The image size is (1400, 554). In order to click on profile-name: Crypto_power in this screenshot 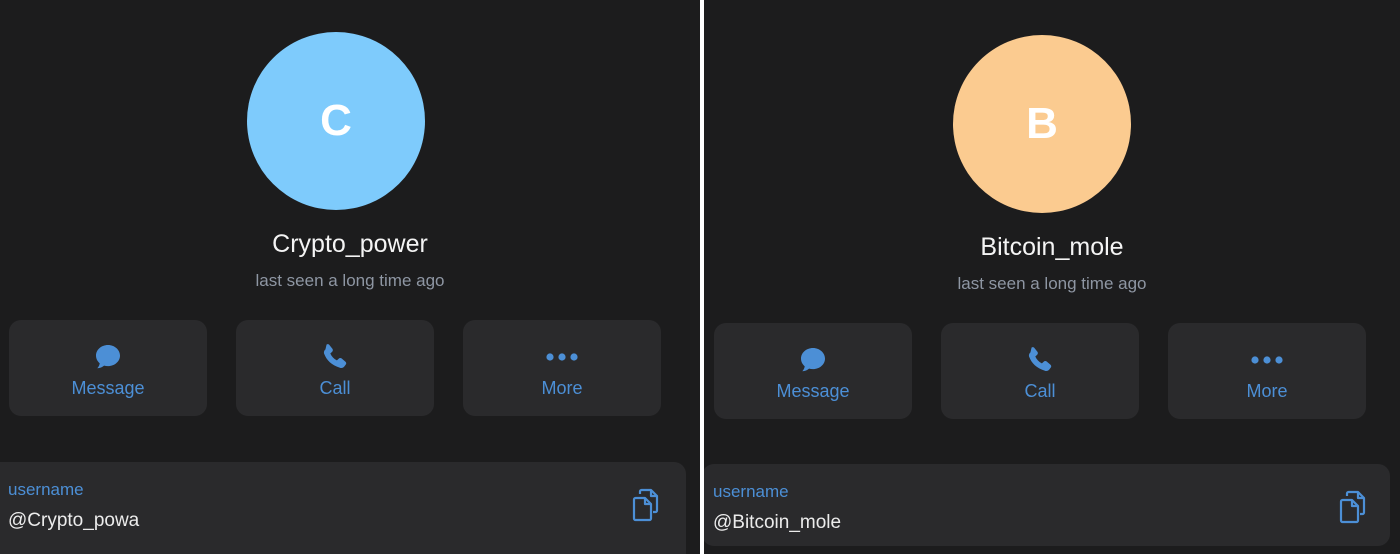, I will do `click(350, 244)`.